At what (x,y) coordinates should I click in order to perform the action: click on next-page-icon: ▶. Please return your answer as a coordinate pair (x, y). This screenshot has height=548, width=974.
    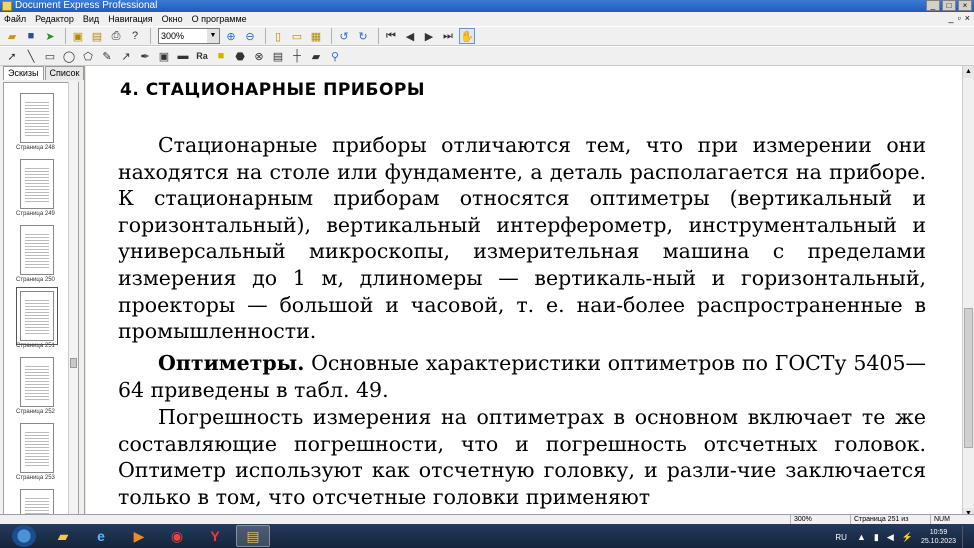
    Looking at the image, I should click on (429, 36).